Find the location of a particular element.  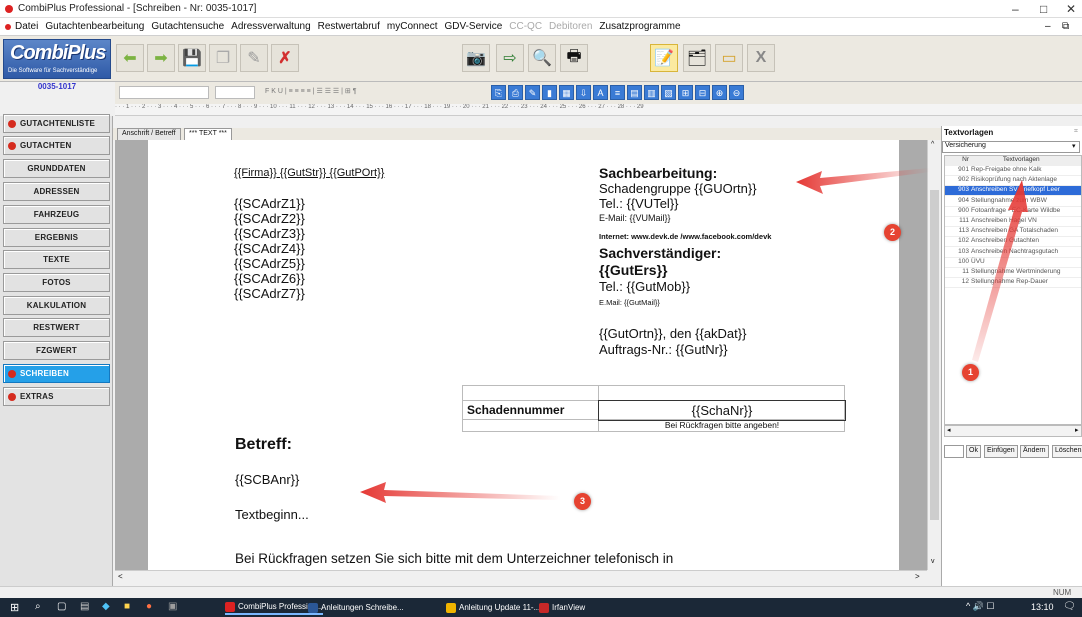

notification-icon: 🗨 is located at coordinates (1069, 606).